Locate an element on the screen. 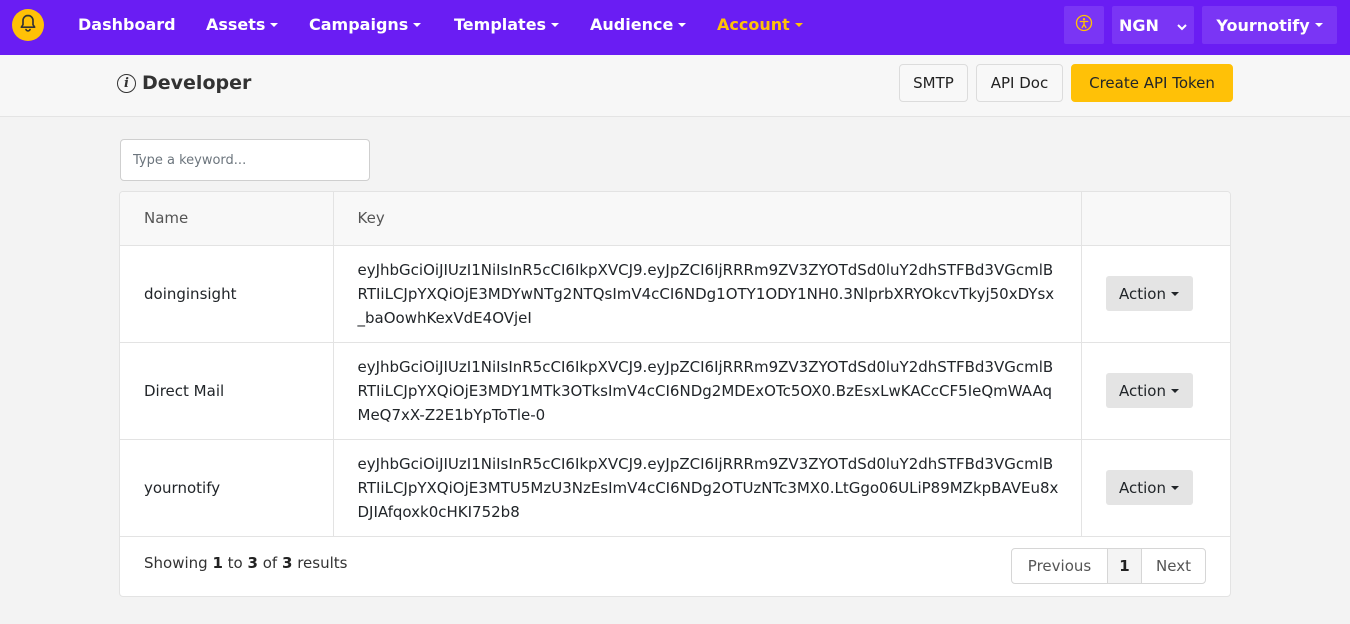 The width and height of the screenshot is (1350, 624). results-summary: Showing 1 to 3 of 3 results is located at coordinates (245, 563).